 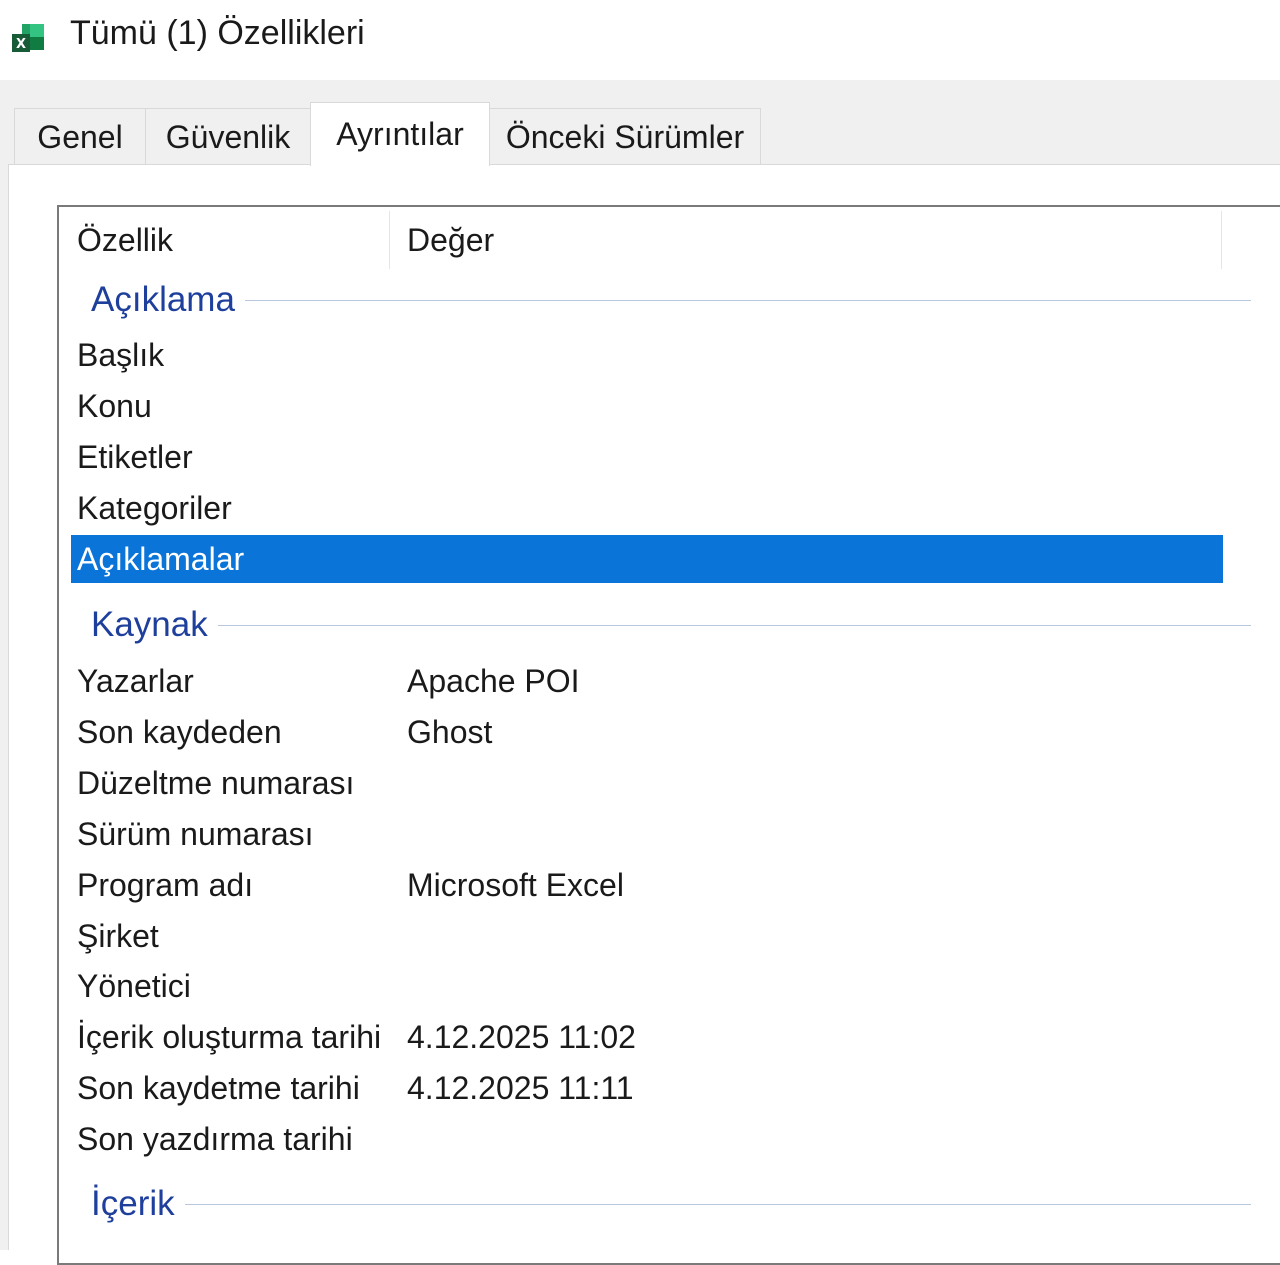 I want to click on group-description: Açıklama, so click(x=661, y=300).